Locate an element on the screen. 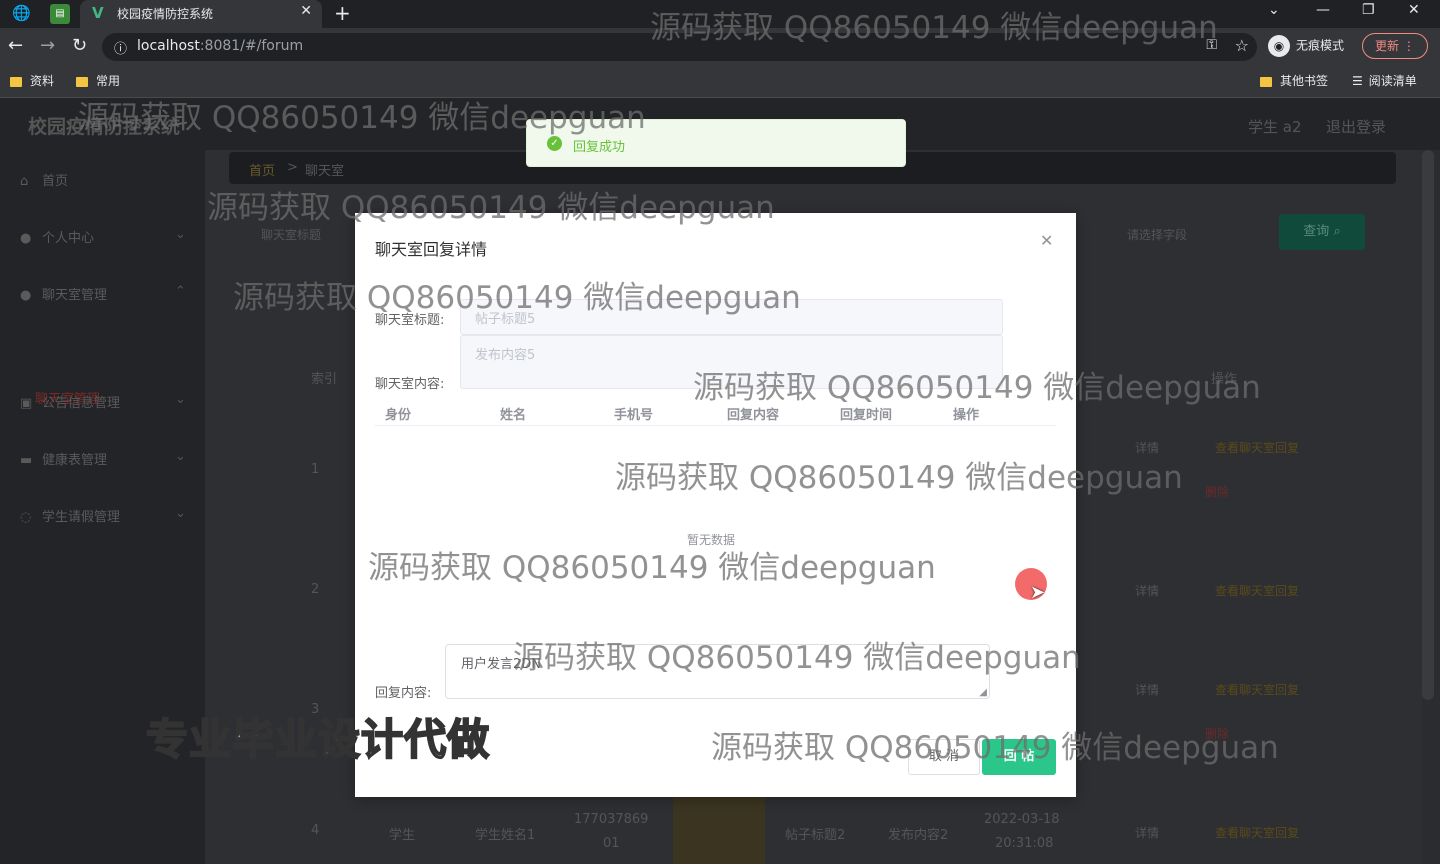 This screenshot has width=1440, height=864. avatar-image is located at coordinates (719, 830).